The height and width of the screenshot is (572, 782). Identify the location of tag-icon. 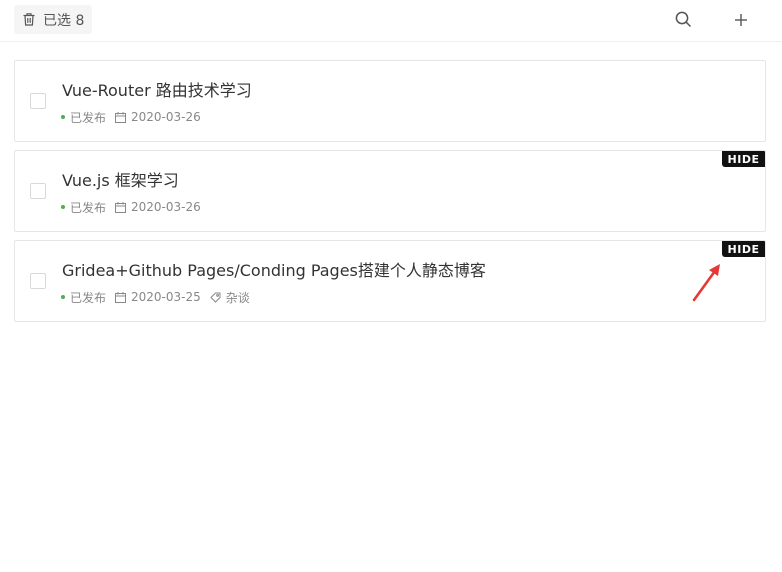
(215, 297).